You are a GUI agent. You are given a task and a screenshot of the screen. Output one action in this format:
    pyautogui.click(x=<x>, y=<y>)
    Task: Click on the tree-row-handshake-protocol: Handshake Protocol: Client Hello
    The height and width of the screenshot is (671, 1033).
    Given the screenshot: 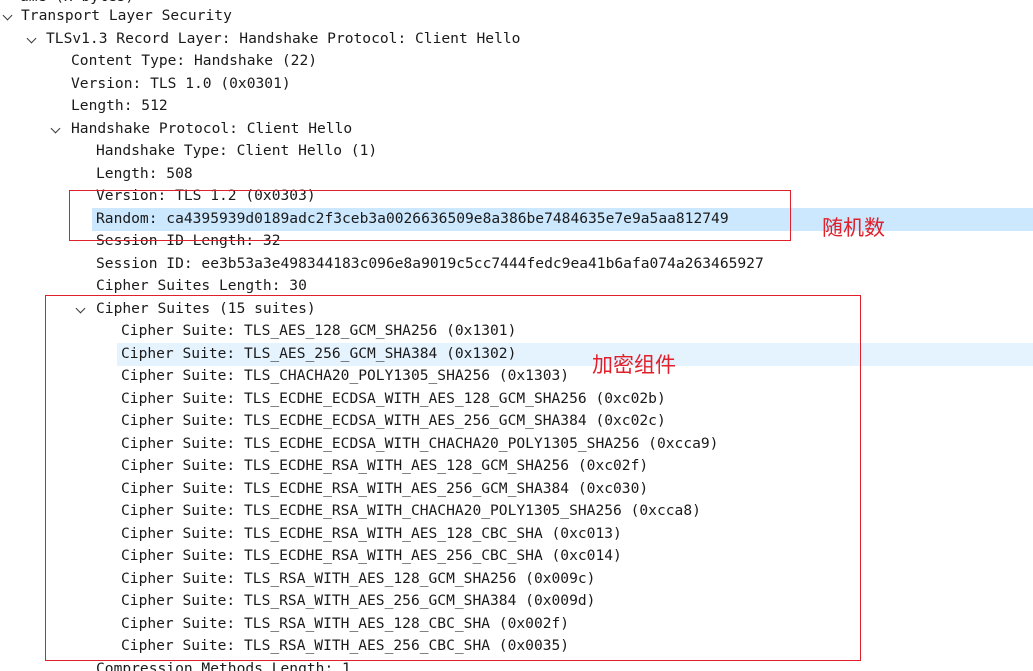 What is the action you would take?
    pyautogui.click(x=516, y=129)
    